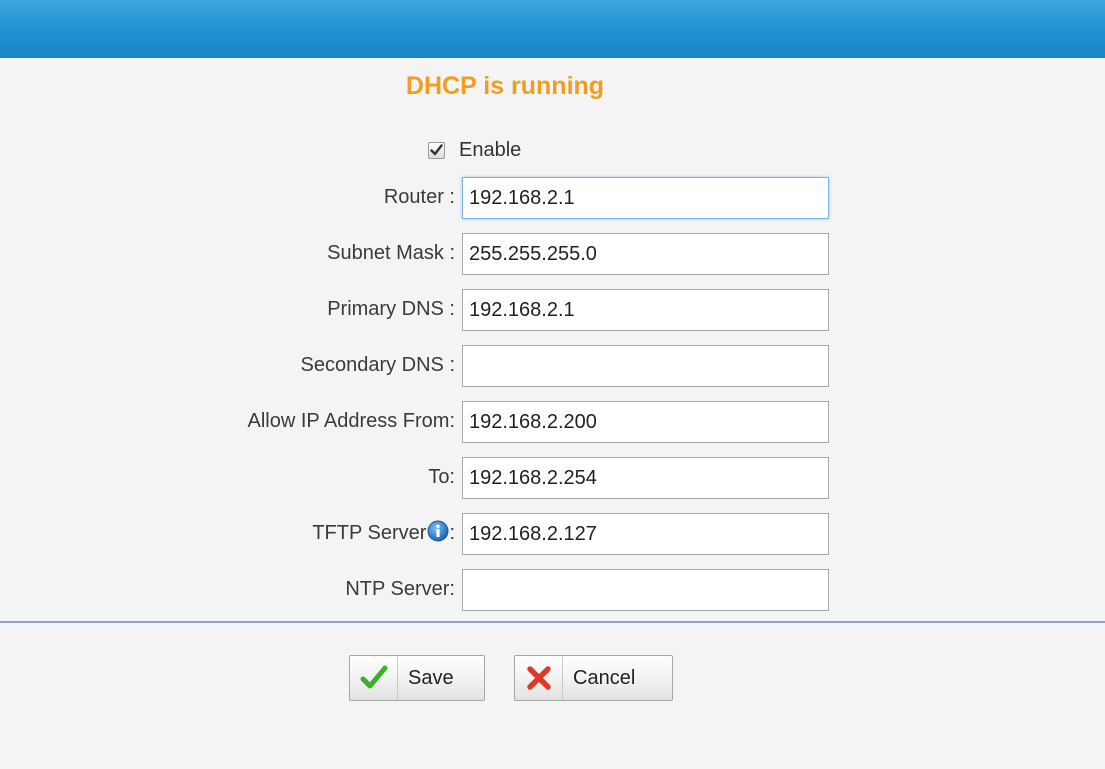  I want to click on header-bar, so click(552, 29).